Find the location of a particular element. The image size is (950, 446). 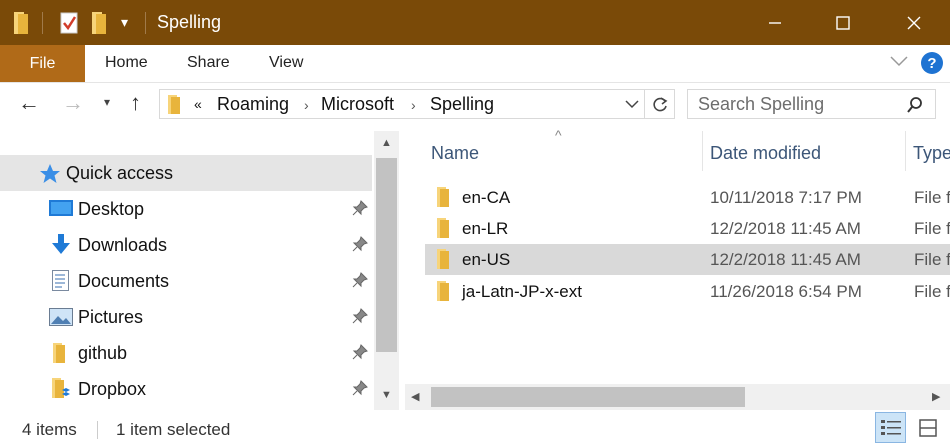

nav-scrollbar: ▲ ▼ is located at coordinates (386, 270).